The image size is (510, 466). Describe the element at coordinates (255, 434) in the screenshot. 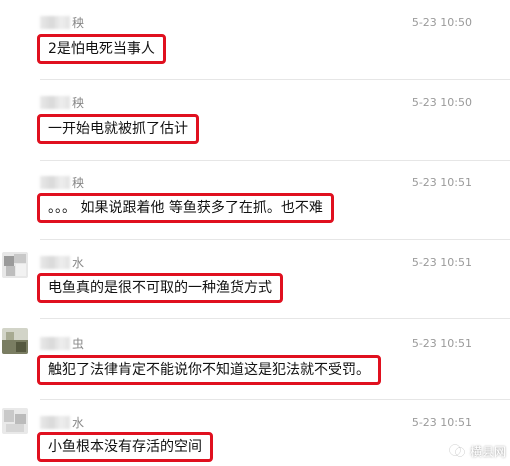

I see `comment-item: 水 5-23 10:51 小鱼根本没有存活的空间` at that location.